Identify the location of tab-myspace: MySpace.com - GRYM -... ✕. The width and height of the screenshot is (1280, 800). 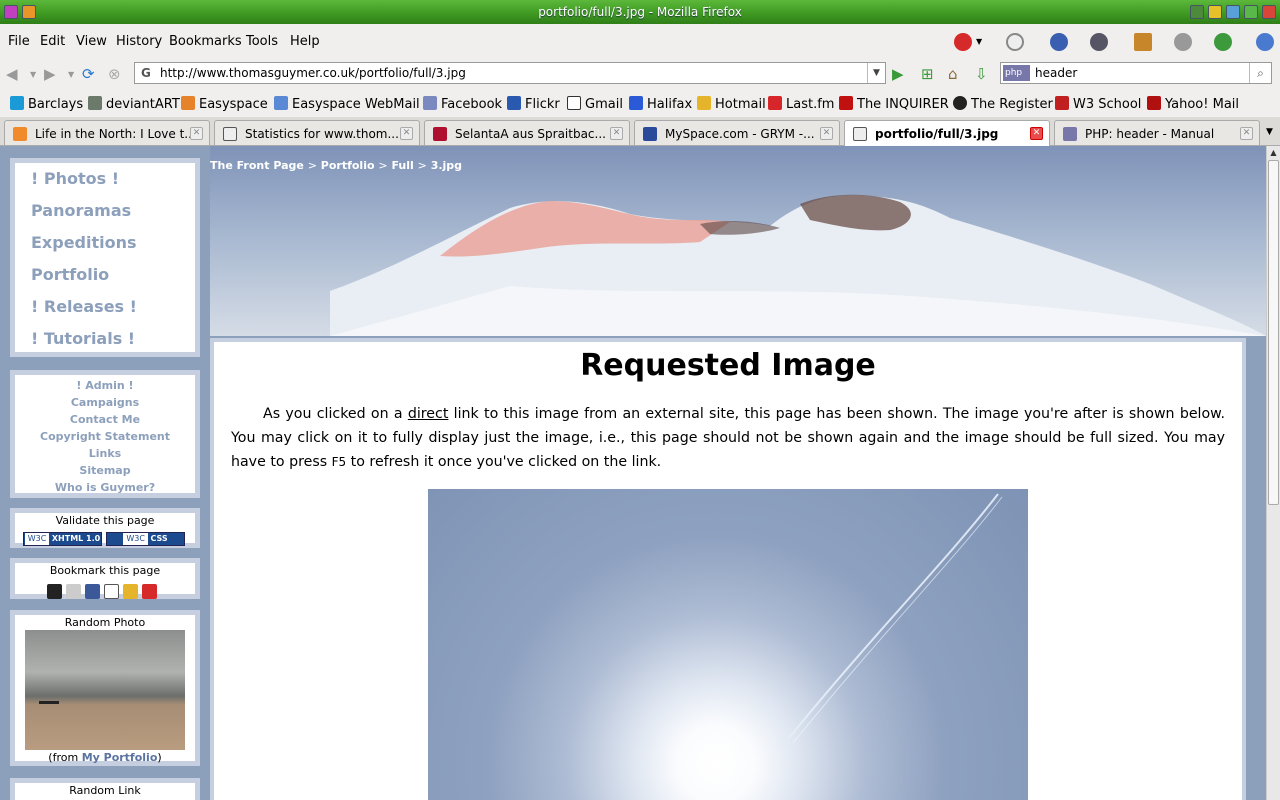
(737, 132).